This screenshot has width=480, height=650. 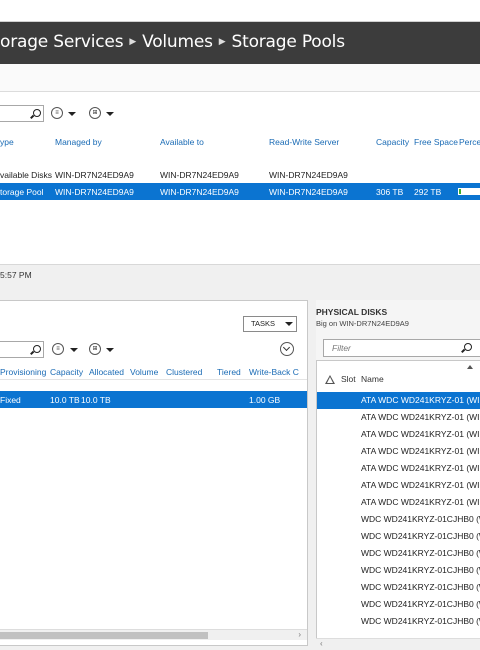 I want to click on panel-title: PHYSICAL DISKS, so click(x=352, y=312).